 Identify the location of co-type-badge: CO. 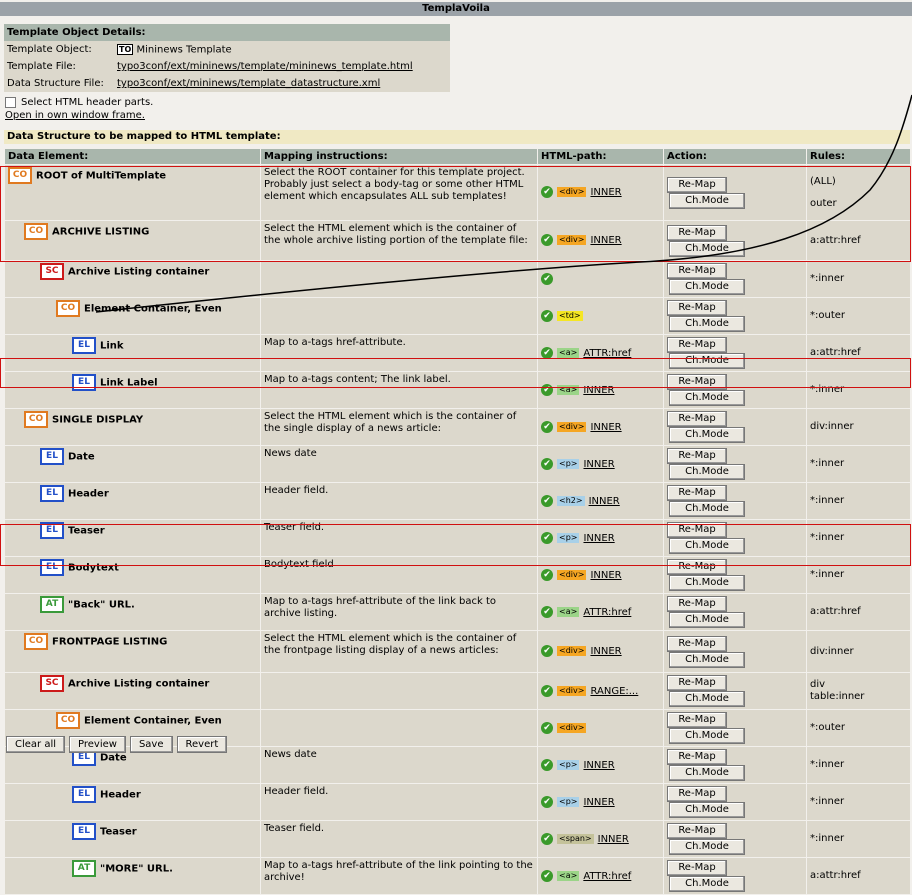
(36, 641).